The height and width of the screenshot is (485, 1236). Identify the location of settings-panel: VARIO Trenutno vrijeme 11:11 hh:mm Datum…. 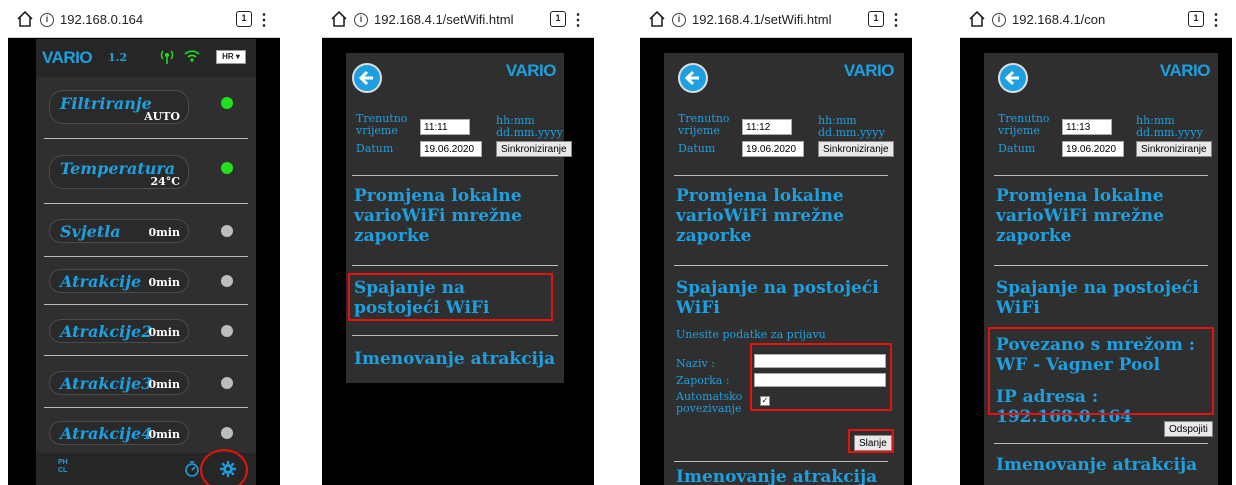
(459, 218).